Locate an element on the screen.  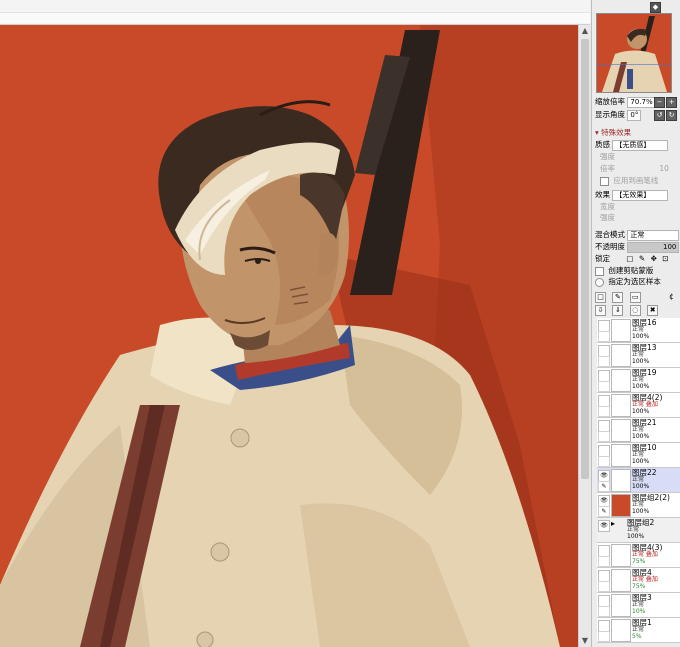
clear-layer-icon: ◌ is located at coordinates (635, 310).